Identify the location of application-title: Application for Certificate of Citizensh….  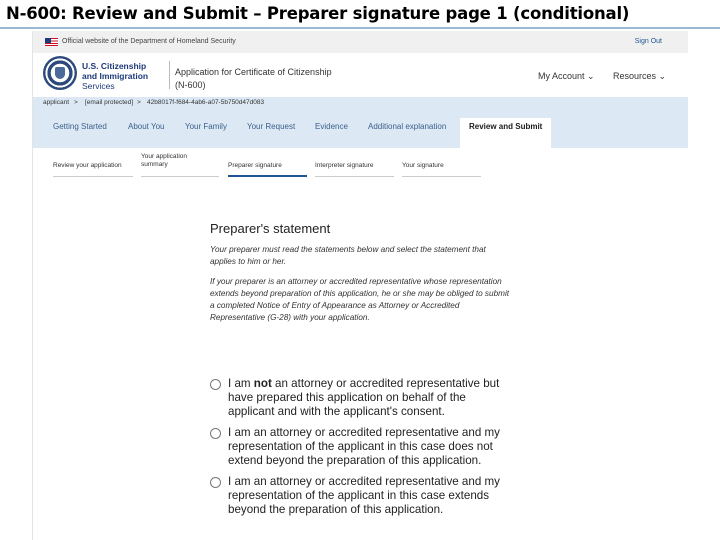
(270, 79).